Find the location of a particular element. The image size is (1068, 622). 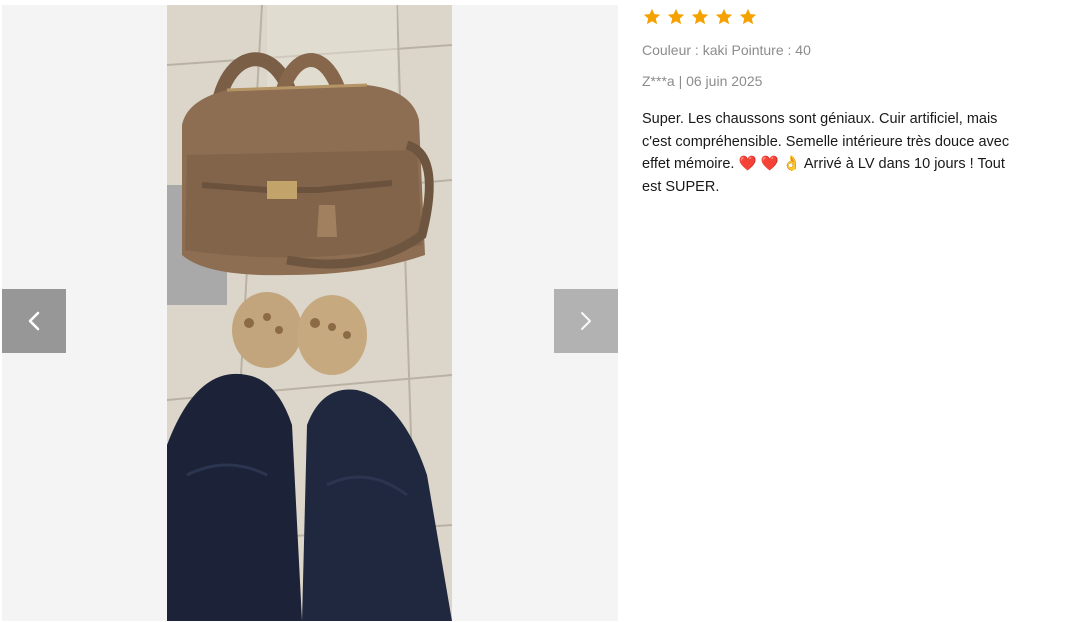

previous-image-button is located at coordinates (34, 321).